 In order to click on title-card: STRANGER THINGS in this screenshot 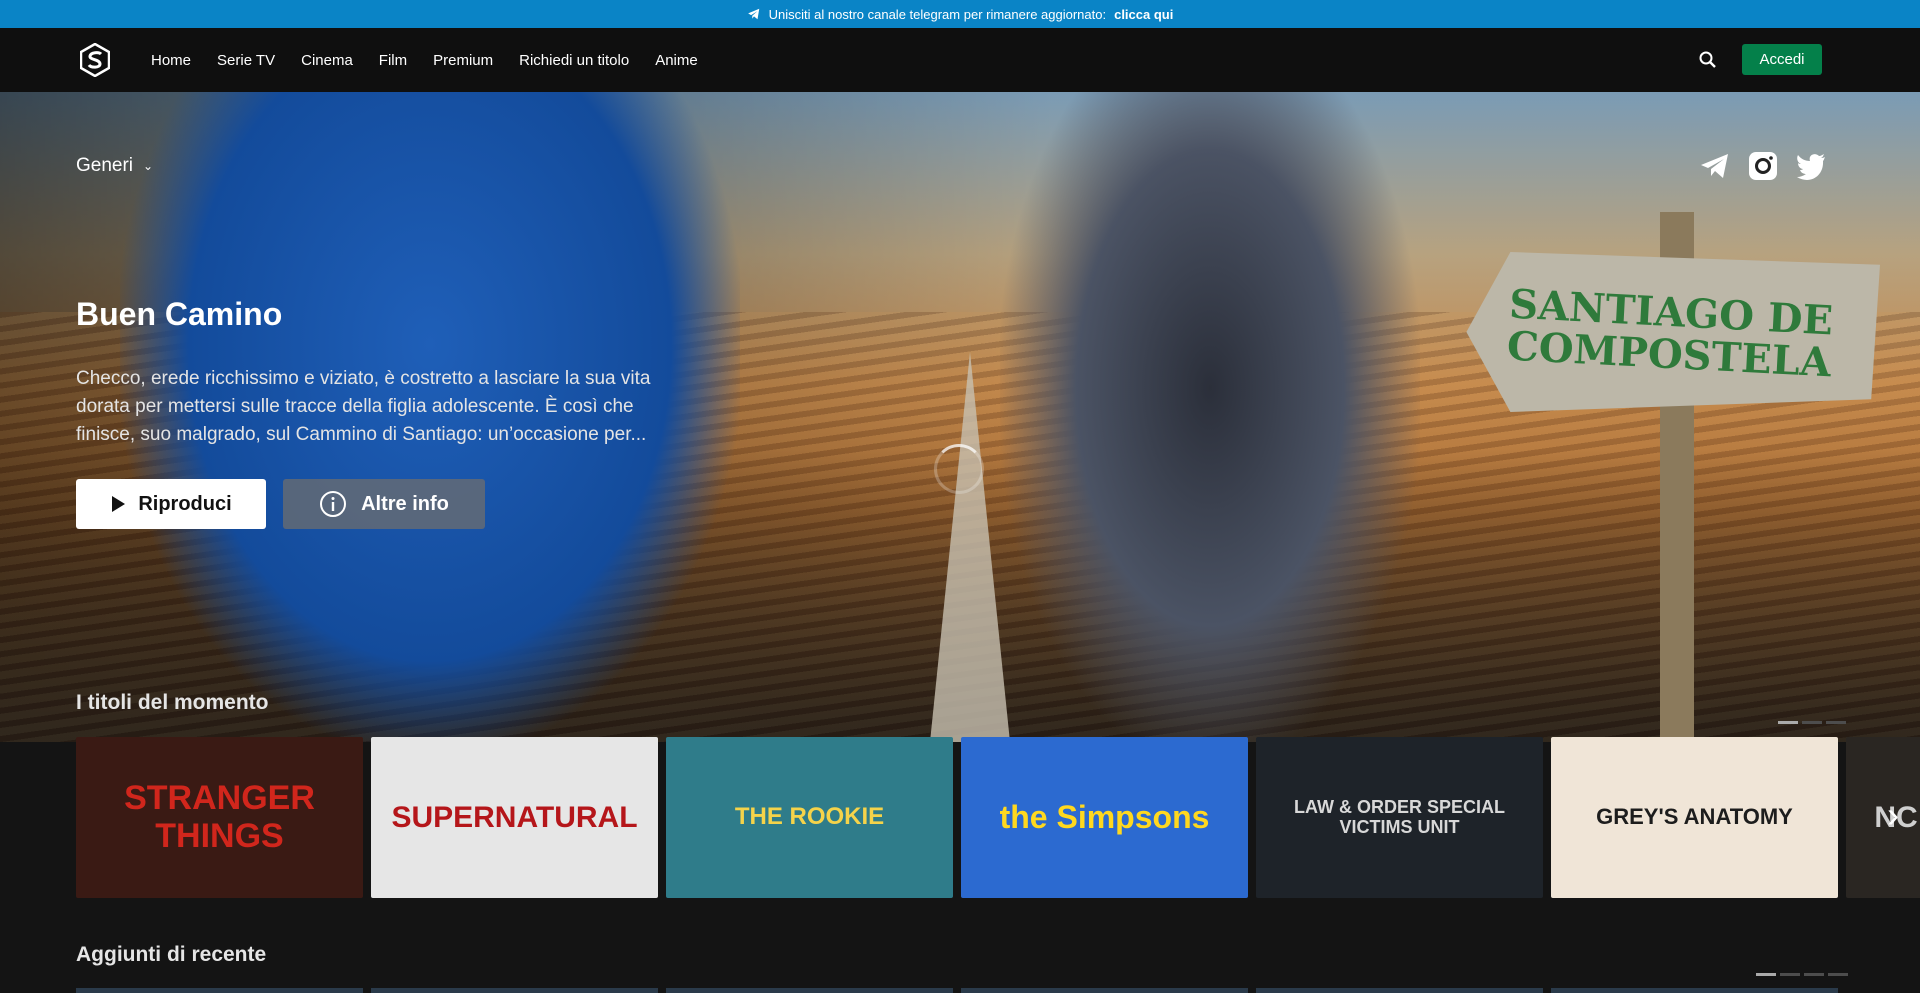, I will do `click(219, 817)`.